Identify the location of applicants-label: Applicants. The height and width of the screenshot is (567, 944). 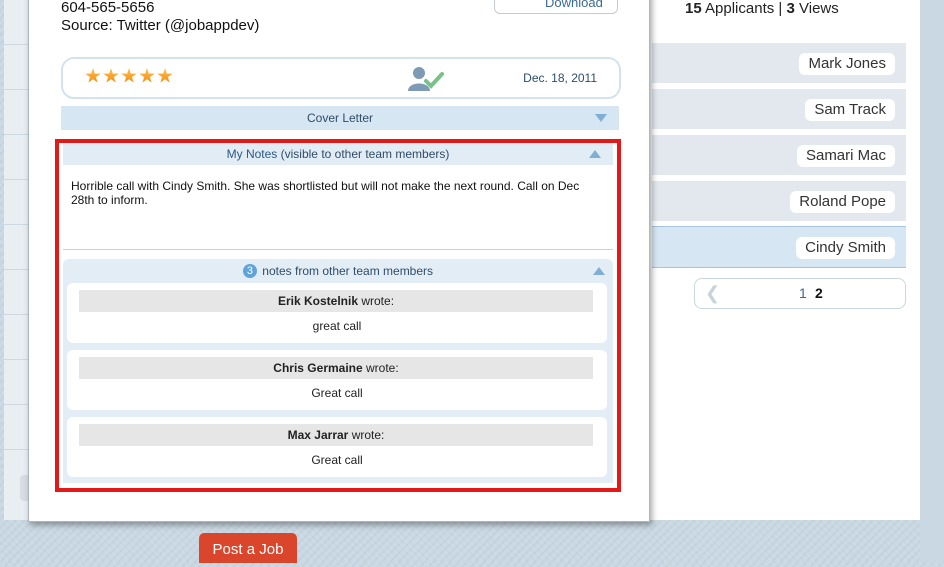
(740, 8).